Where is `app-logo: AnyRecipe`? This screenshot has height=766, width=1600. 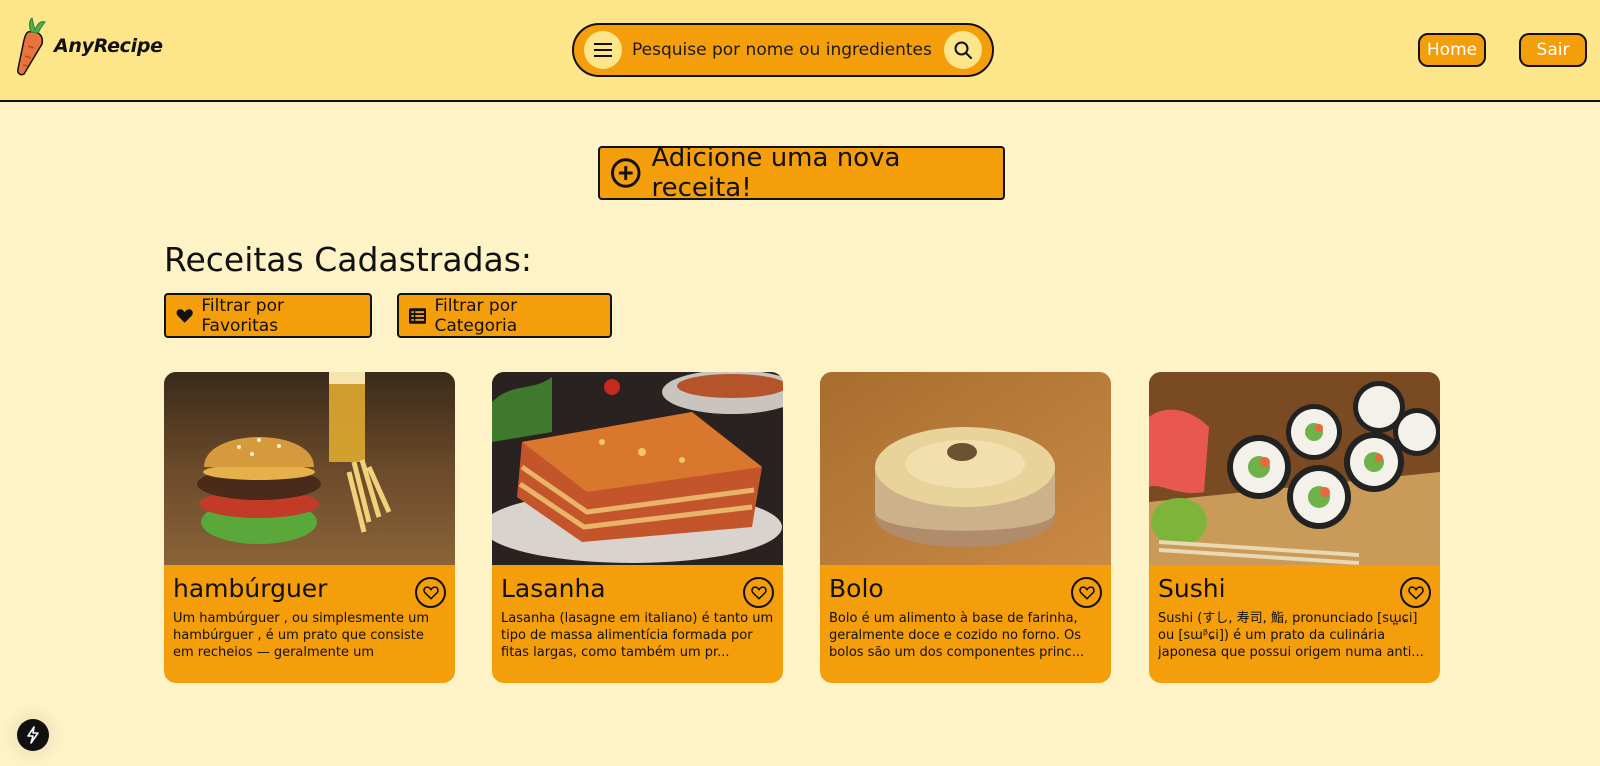
app-logo: AnyRecipe is located at coordinates (88, 46).